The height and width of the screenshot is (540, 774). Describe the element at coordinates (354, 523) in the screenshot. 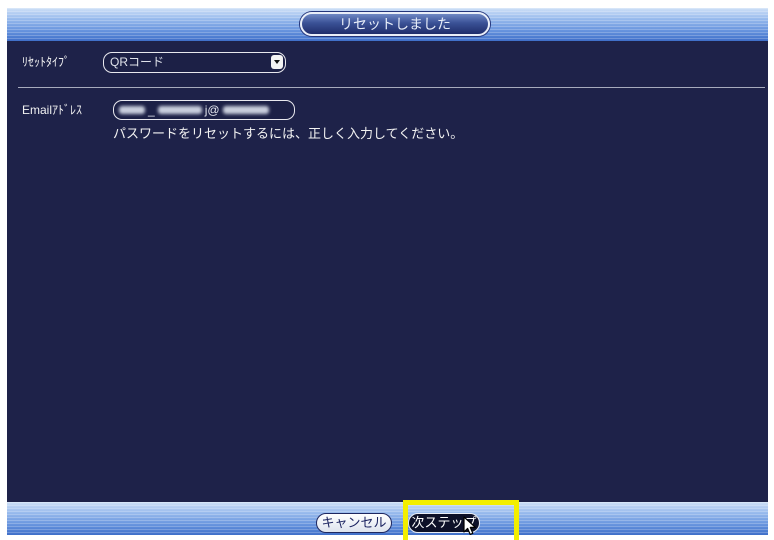

I see `cancel-button: キャンセル` at that location.